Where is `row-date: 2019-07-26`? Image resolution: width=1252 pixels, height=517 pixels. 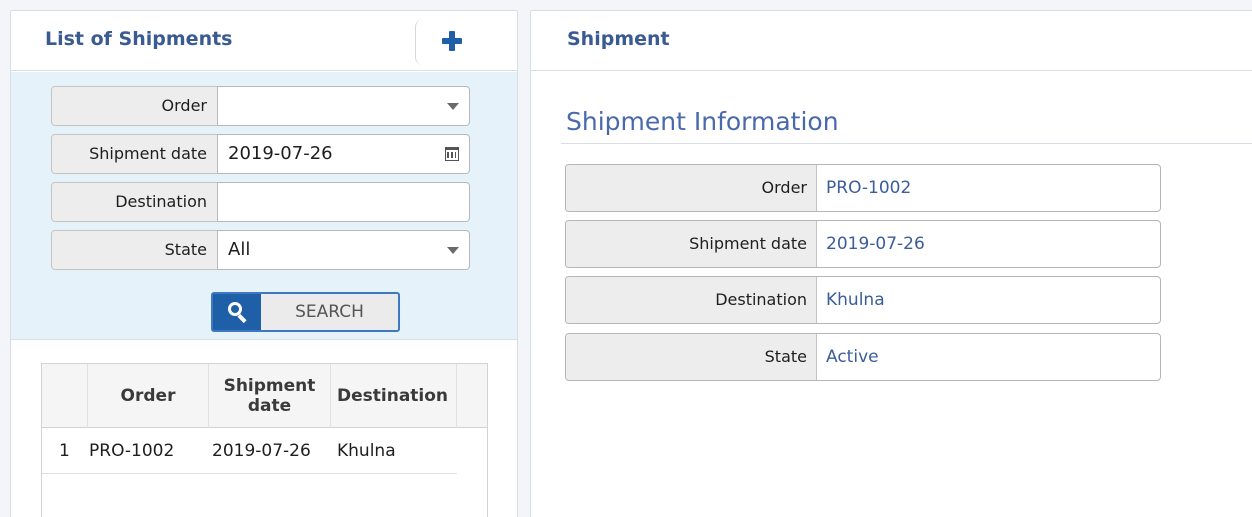 row-date: 2019-07-26 is located at coordinates (261, 451).